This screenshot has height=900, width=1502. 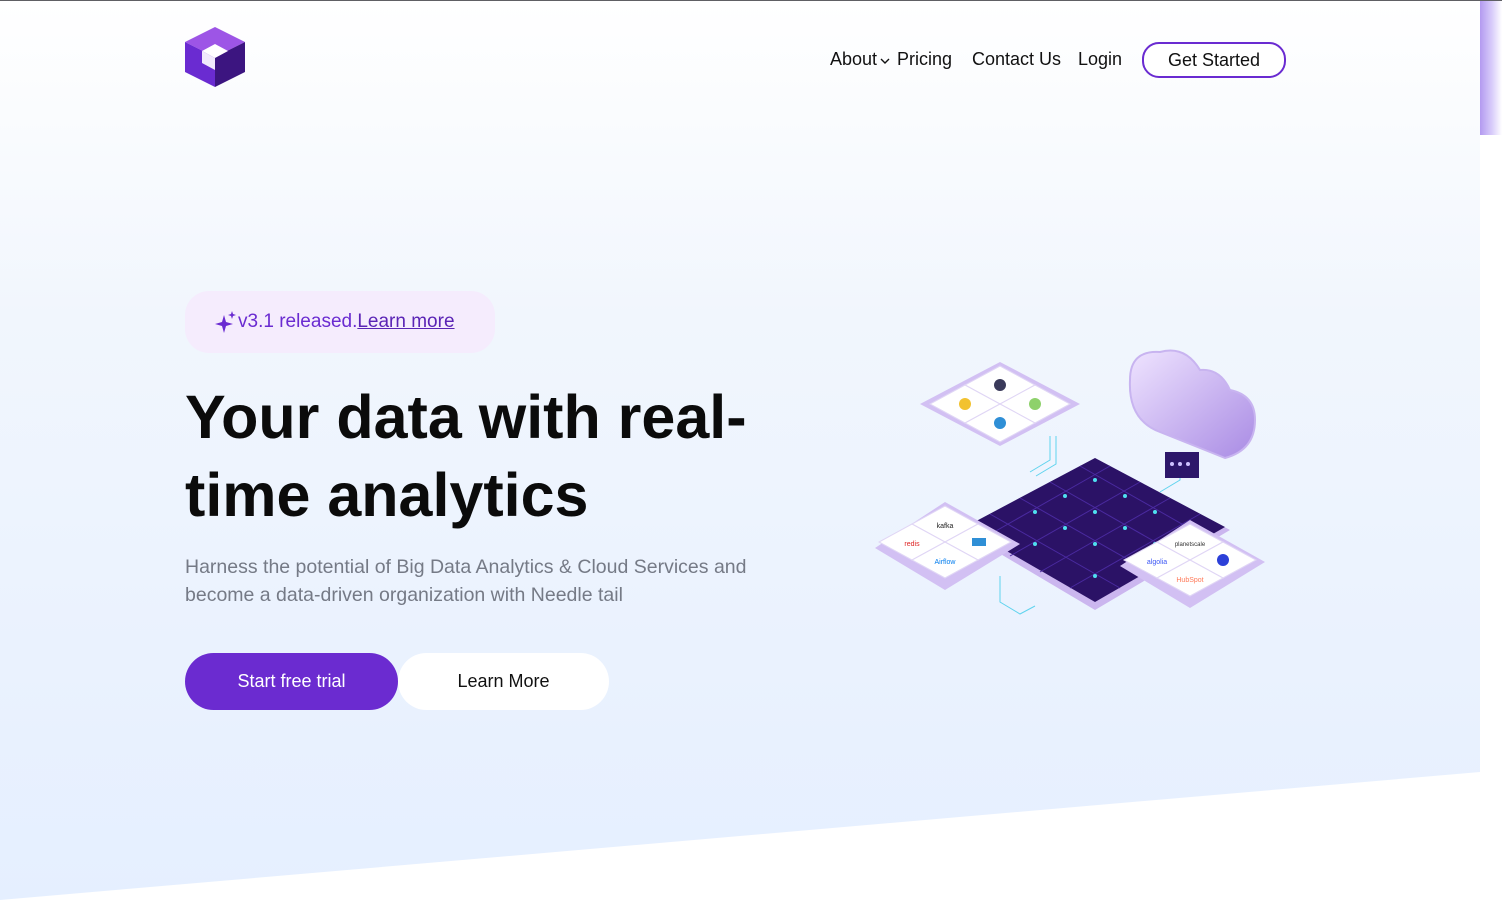 I want to click on nav-login: Login, so click(x=1100, y=59).